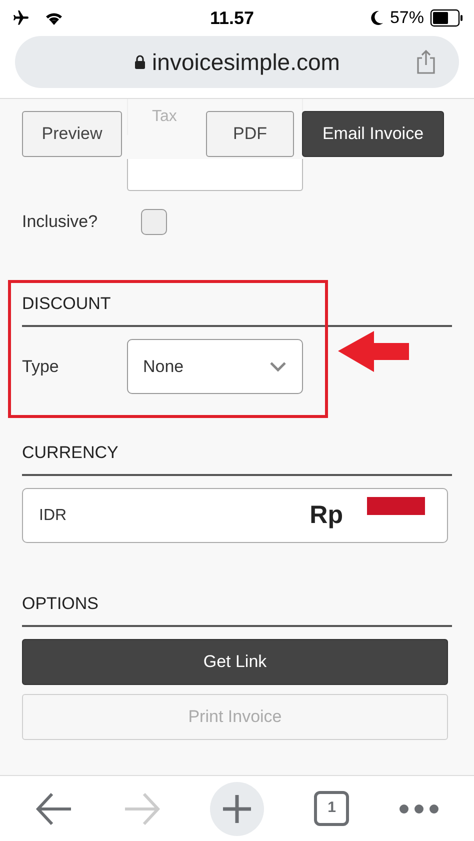 The image size is (474, 841). I want to click on more-icon, so click(419, 809).